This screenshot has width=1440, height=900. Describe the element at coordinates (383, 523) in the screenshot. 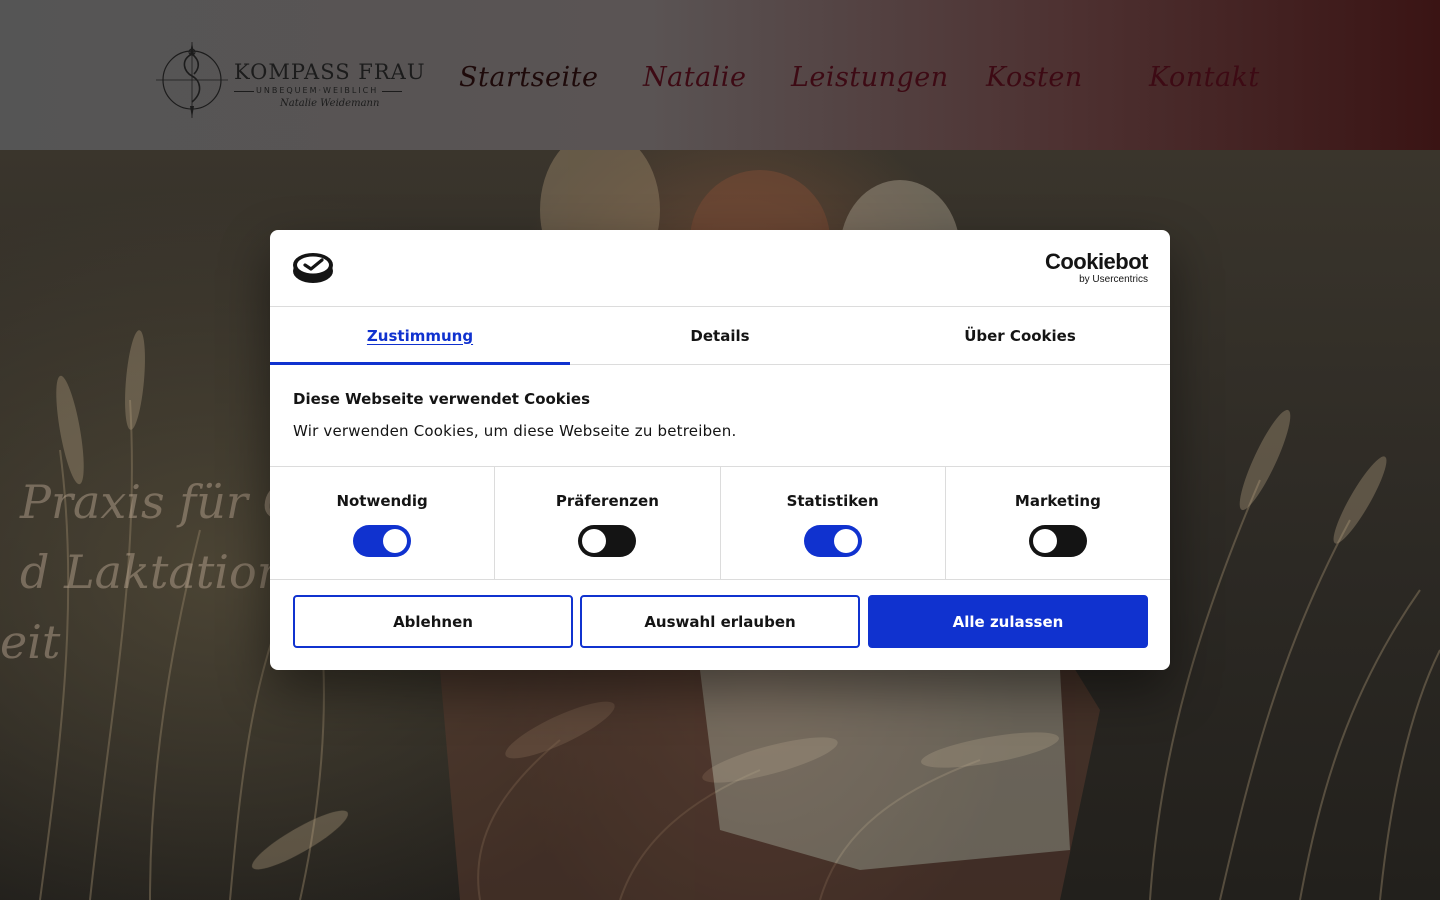

I see `category-notwendig: Notwendig` at that location.